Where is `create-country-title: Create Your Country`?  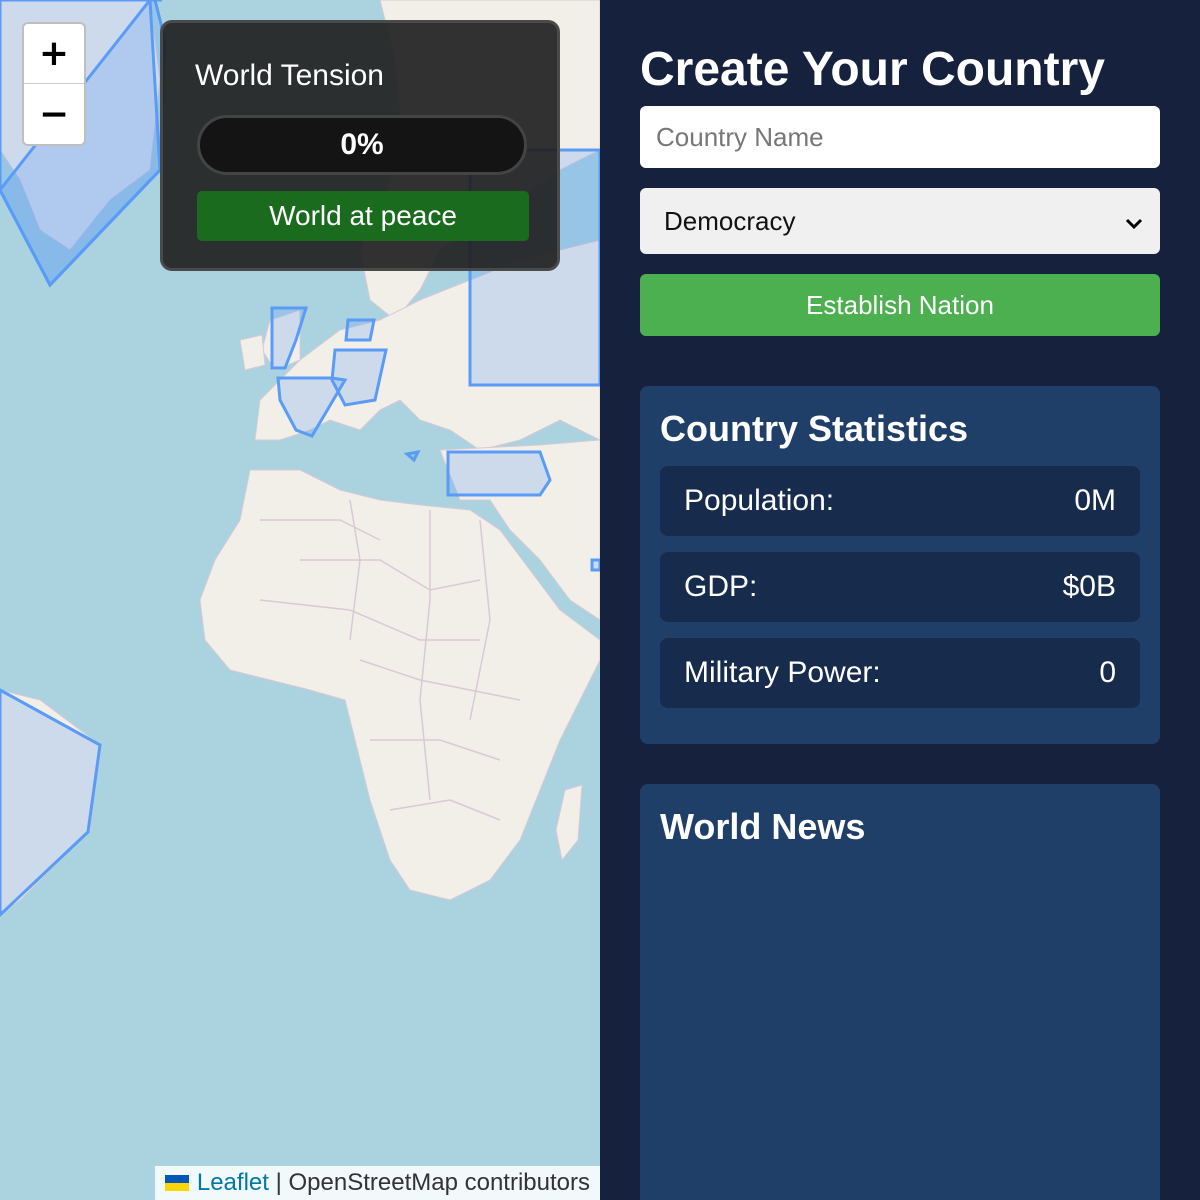
create-country-title: Create Your Country is located at coordinates (872, 69).